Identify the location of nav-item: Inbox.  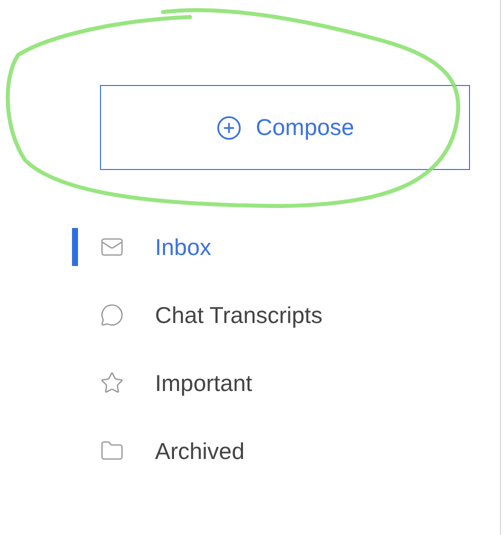
(183, 247).